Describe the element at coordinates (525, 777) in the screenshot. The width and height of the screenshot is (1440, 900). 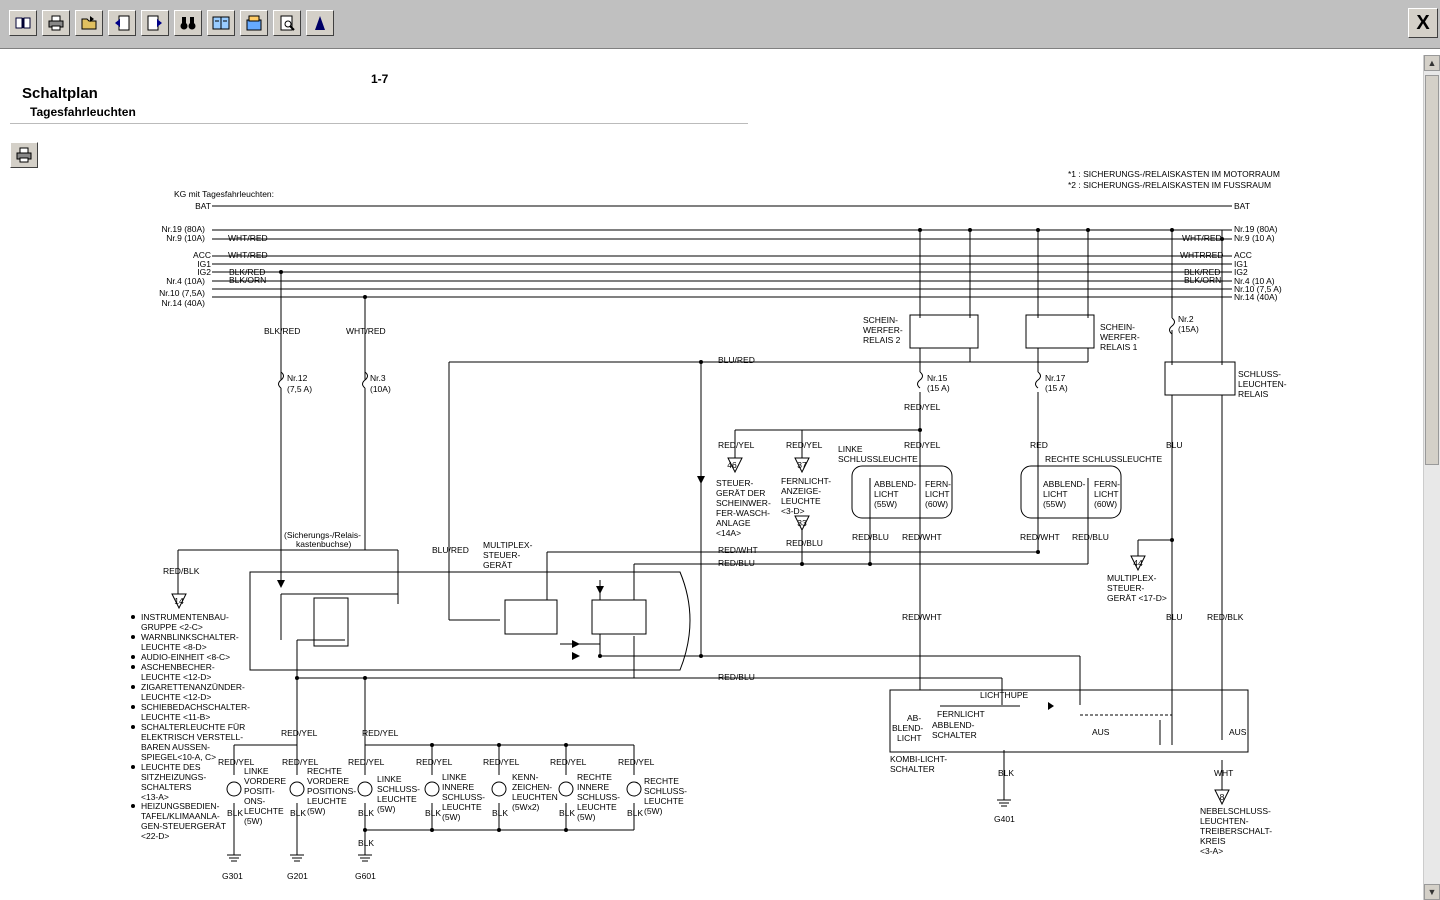
I see `lamp-label: KENN-` at that location.